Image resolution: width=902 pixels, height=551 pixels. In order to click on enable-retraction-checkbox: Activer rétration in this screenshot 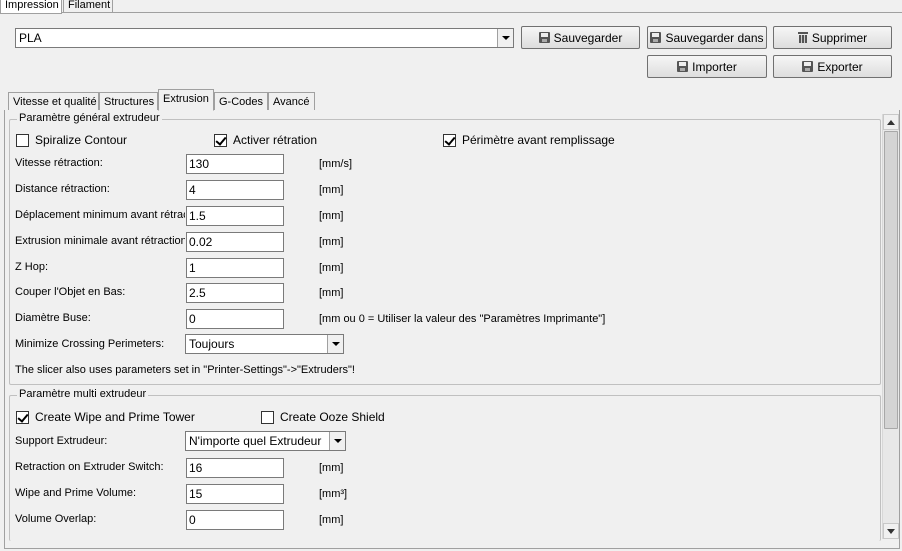, I will do `click(265, 140)`.